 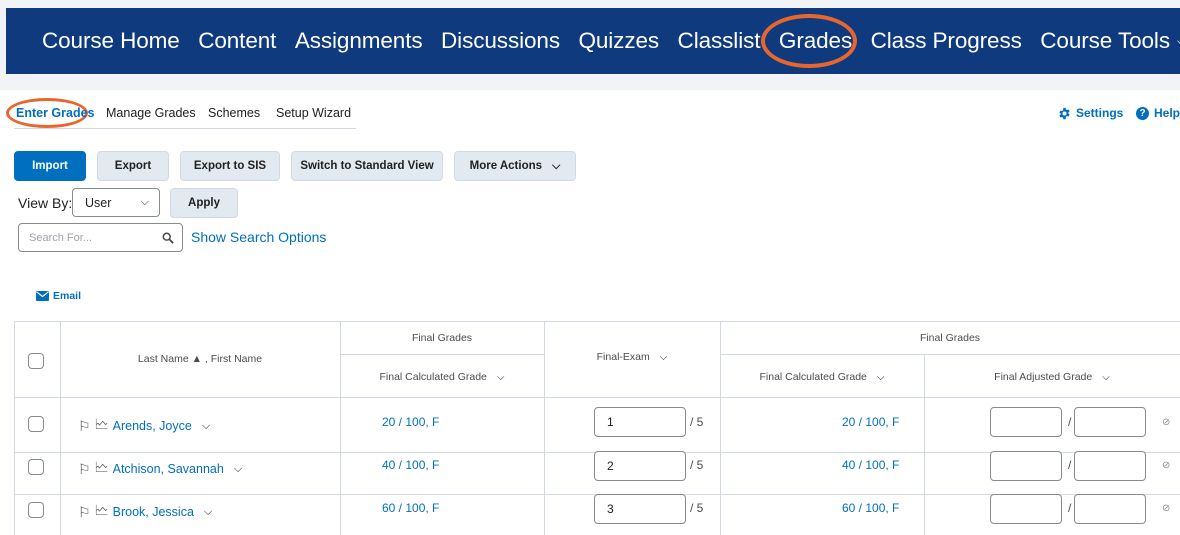 I want to click on apply-button: Apply, so click(x=204, y=203).